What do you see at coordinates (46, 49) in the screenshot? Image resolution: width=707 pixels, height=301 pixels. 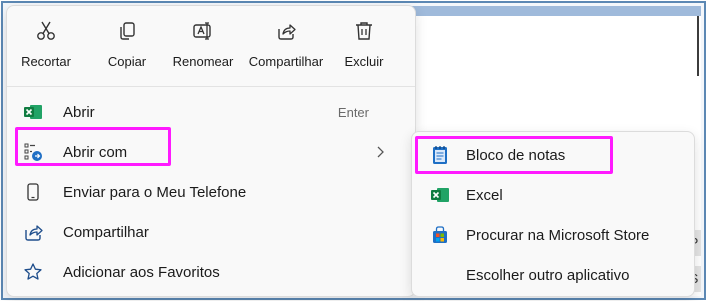 I see `cut-button: Recortar` at bounding box center [46, 49].